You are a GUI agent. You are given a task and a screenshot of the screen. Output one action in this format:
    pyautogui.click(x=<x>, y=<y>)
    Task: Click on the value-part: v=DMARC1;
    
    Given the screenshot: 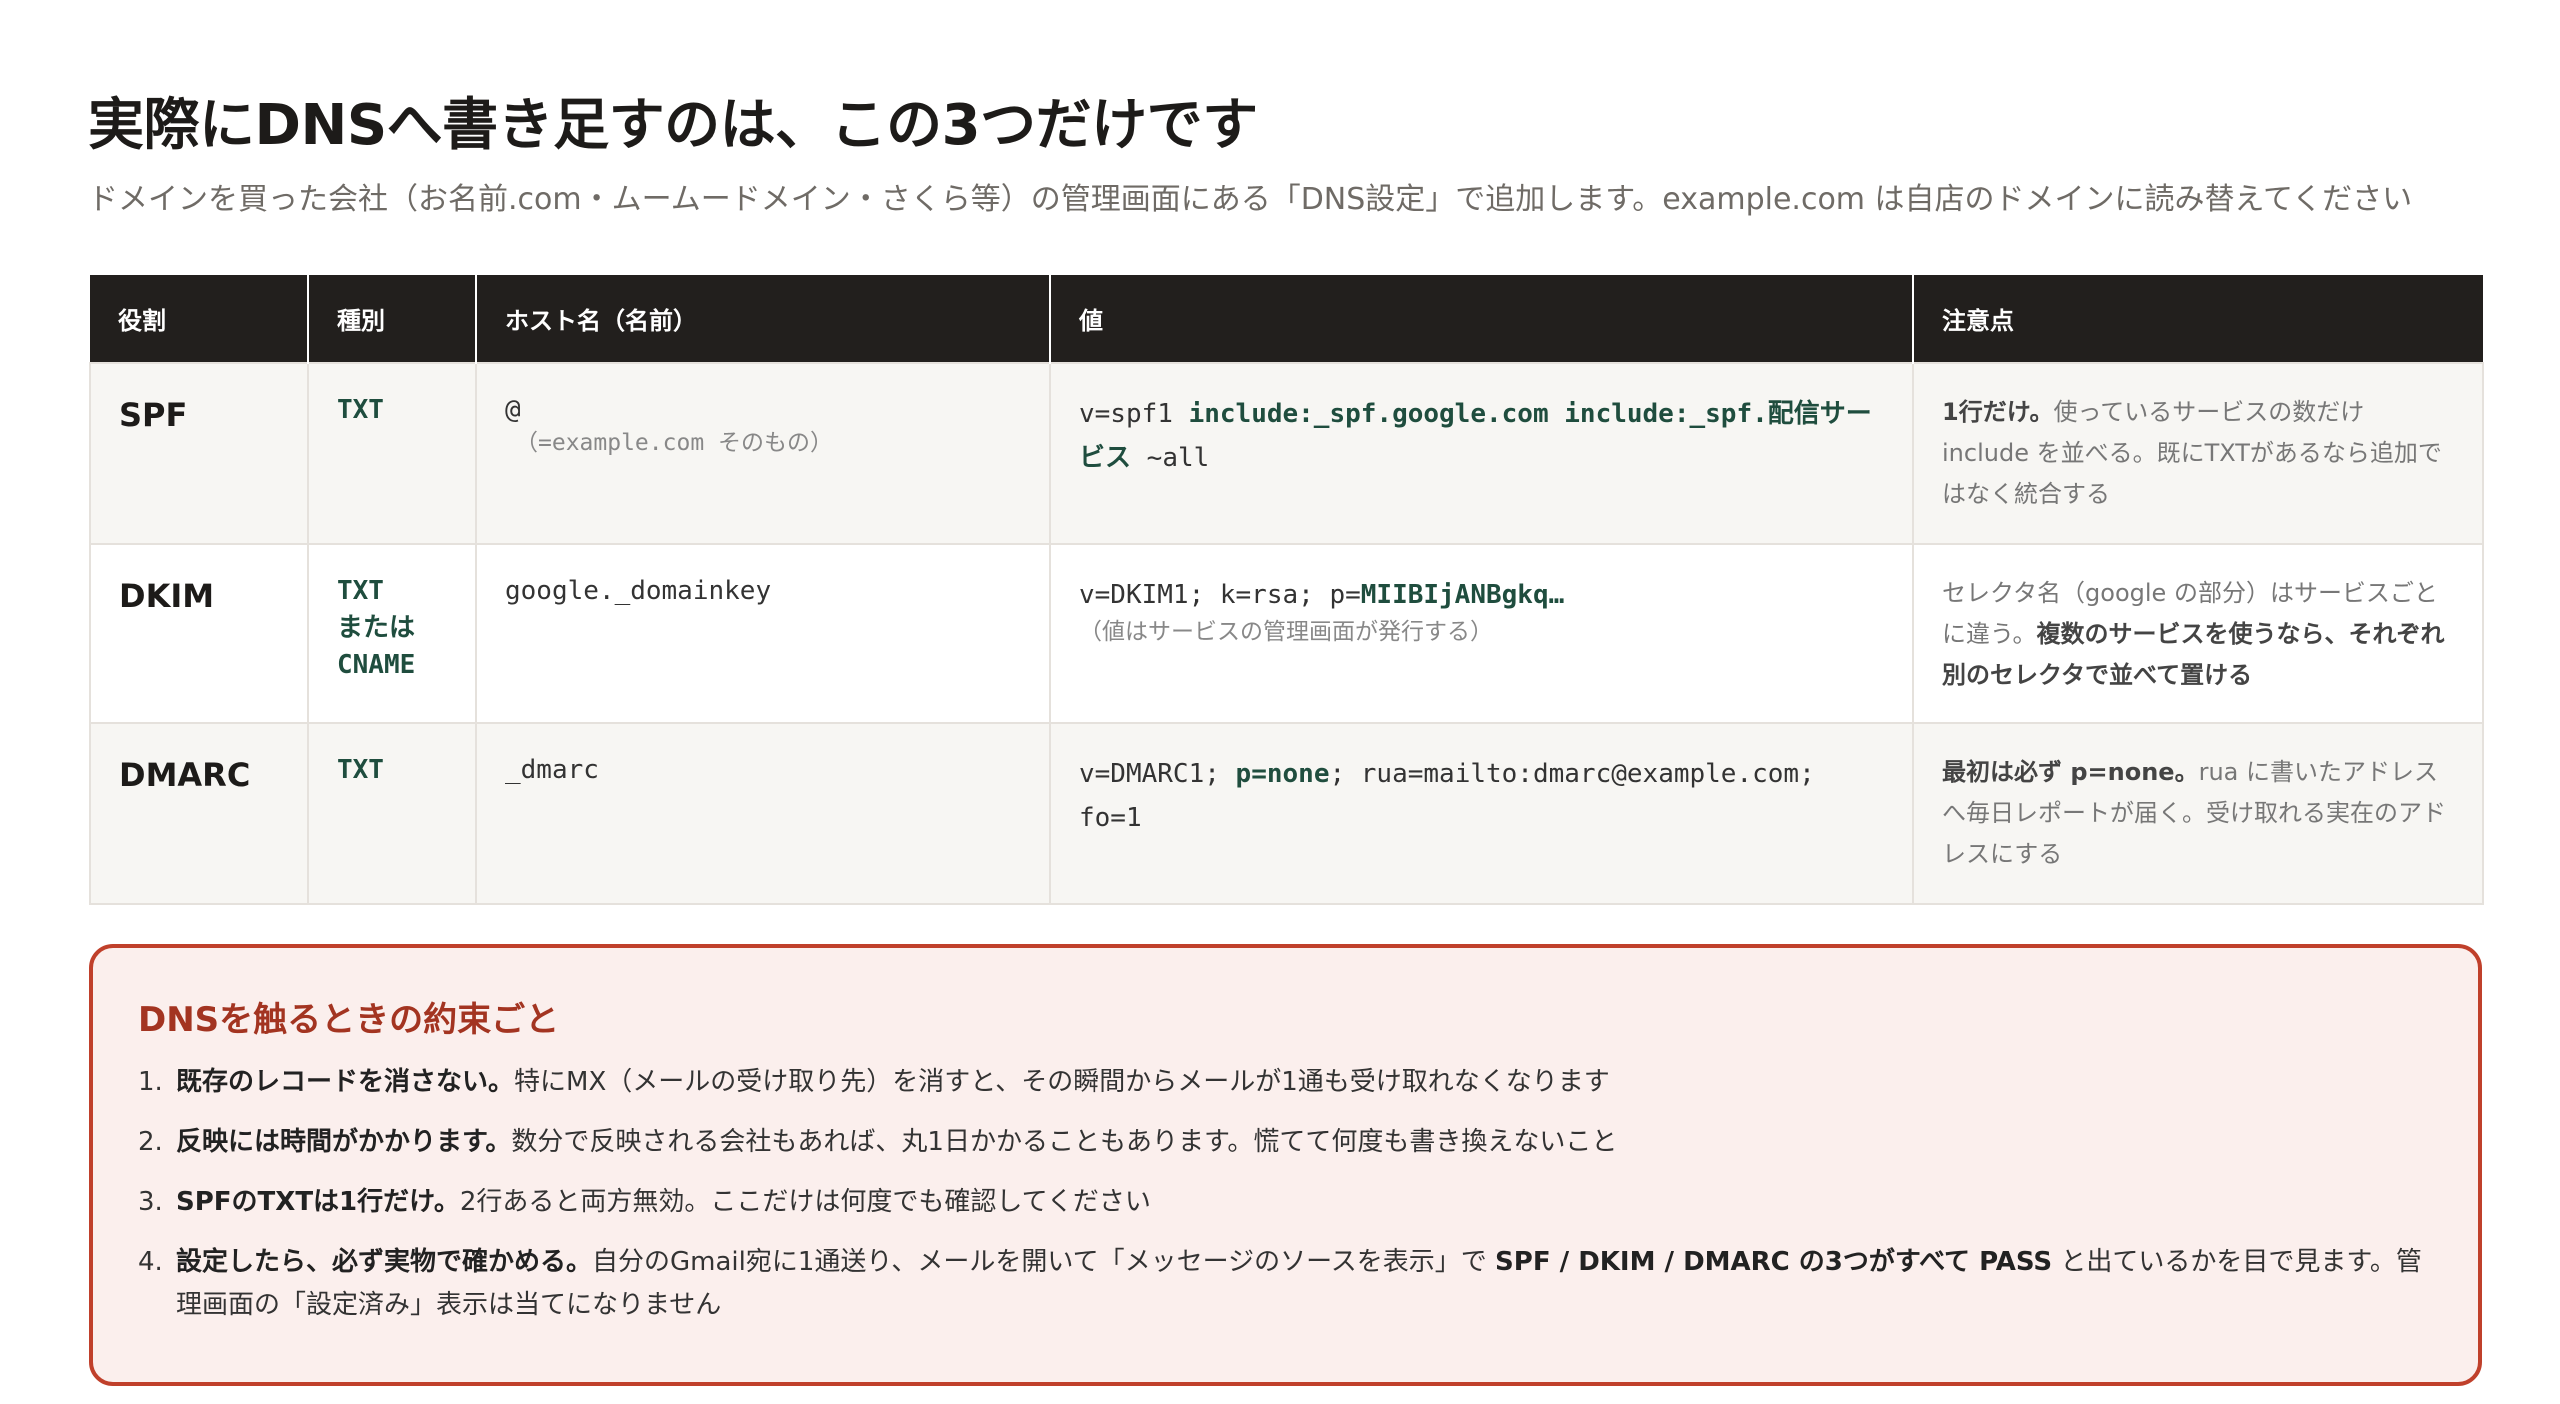 What is the action you would take?
    pyautogui.click(x=1157, y=774)
    